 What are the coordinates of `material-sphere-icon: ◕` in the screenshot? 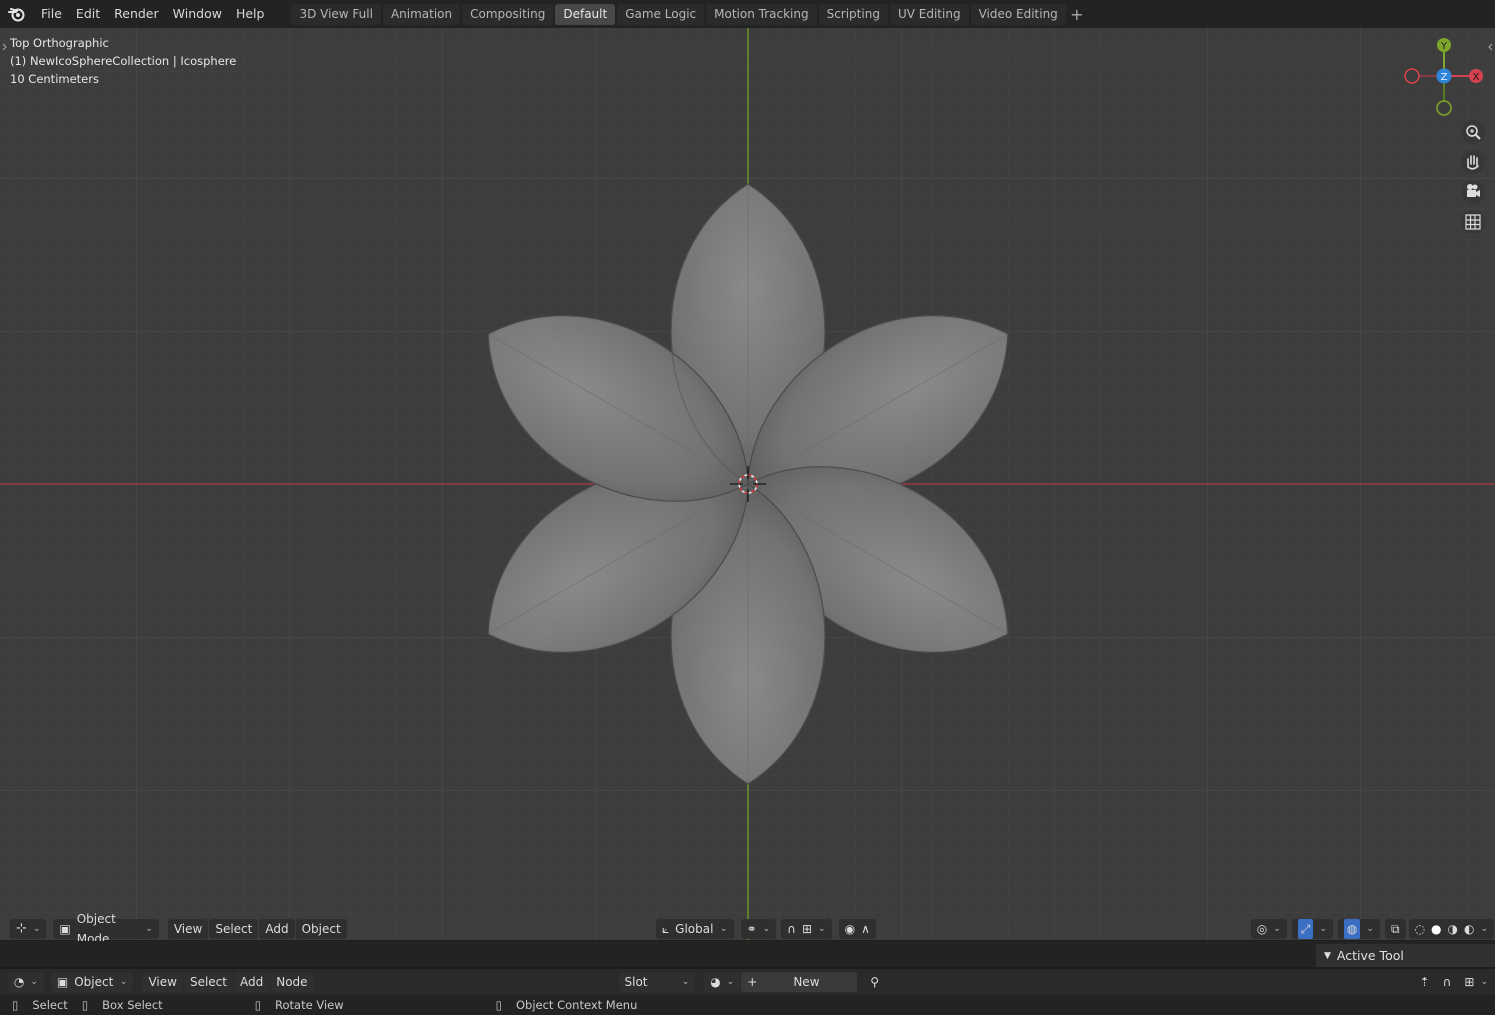 It's located at (715, 982).